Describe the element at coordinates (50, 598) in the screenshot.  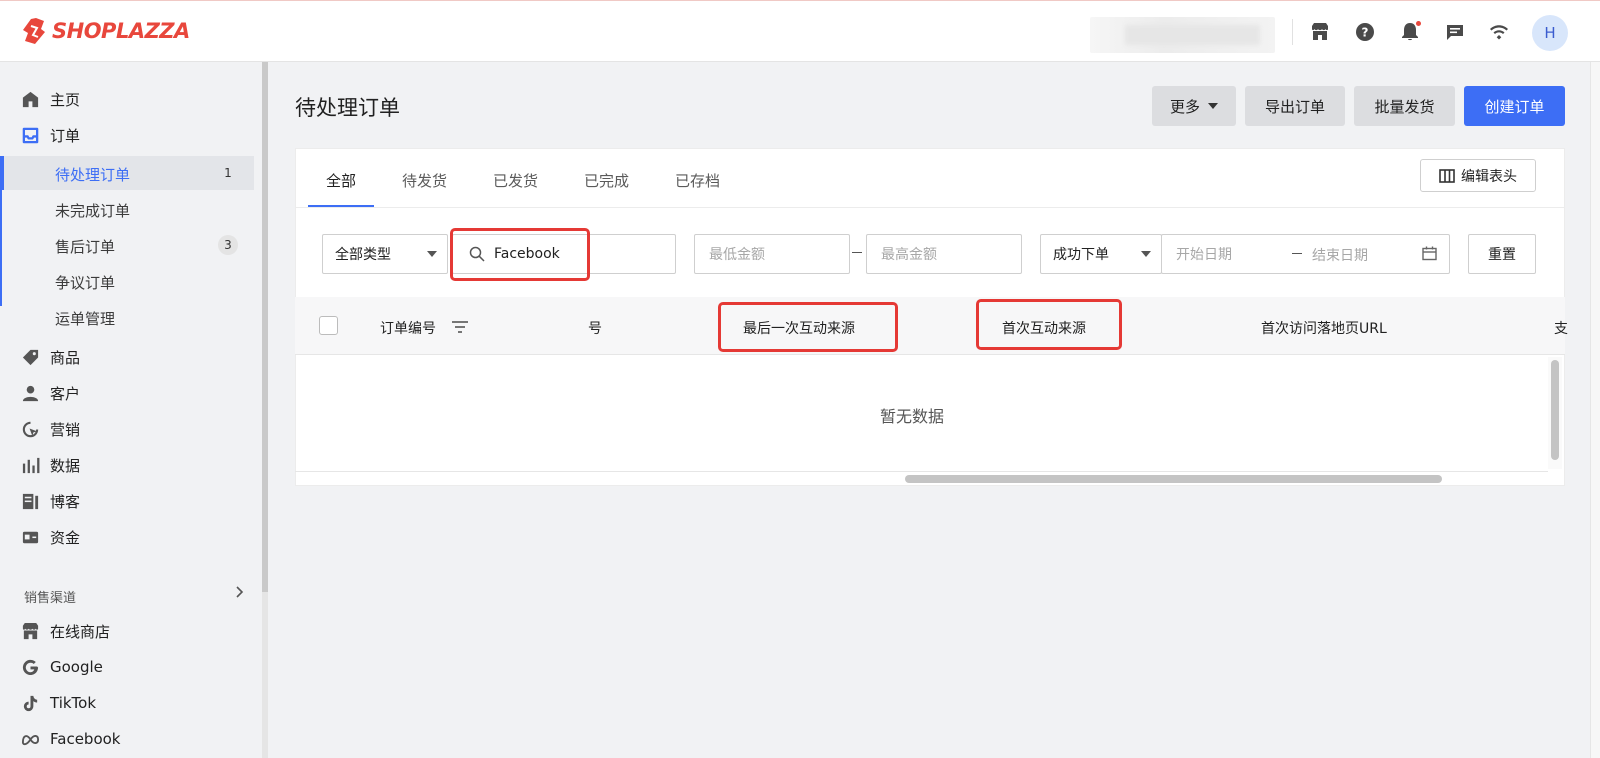
I see `sales-channels-heading: 销售渠道` at that location.